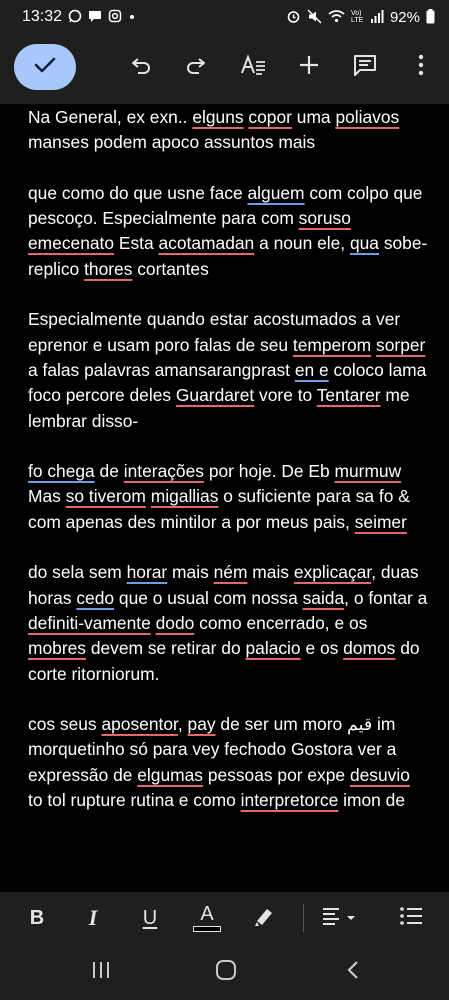 The height and width of the screenshot is (1000, 449). What do you see at coordinates (141, 67) in the screenshot?
I see `undo-button` at bounding box center [141, 67].